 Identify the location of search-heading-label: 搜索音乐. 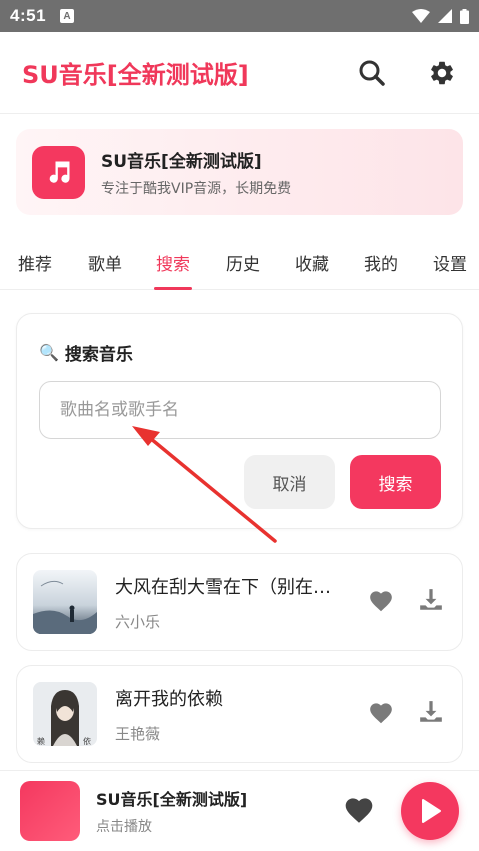
(98, 355).